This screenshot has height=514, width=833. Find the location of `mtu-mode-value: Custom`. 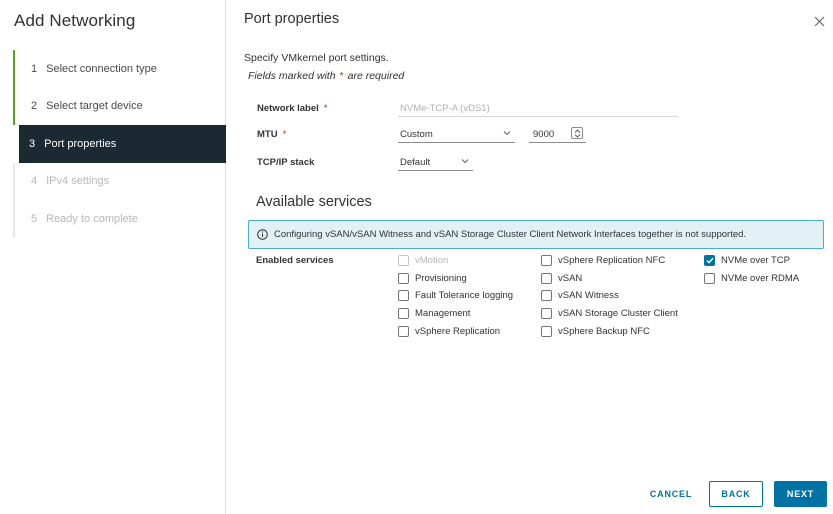

mtu-mode-value: Custom is located at coordinates (416, 134).